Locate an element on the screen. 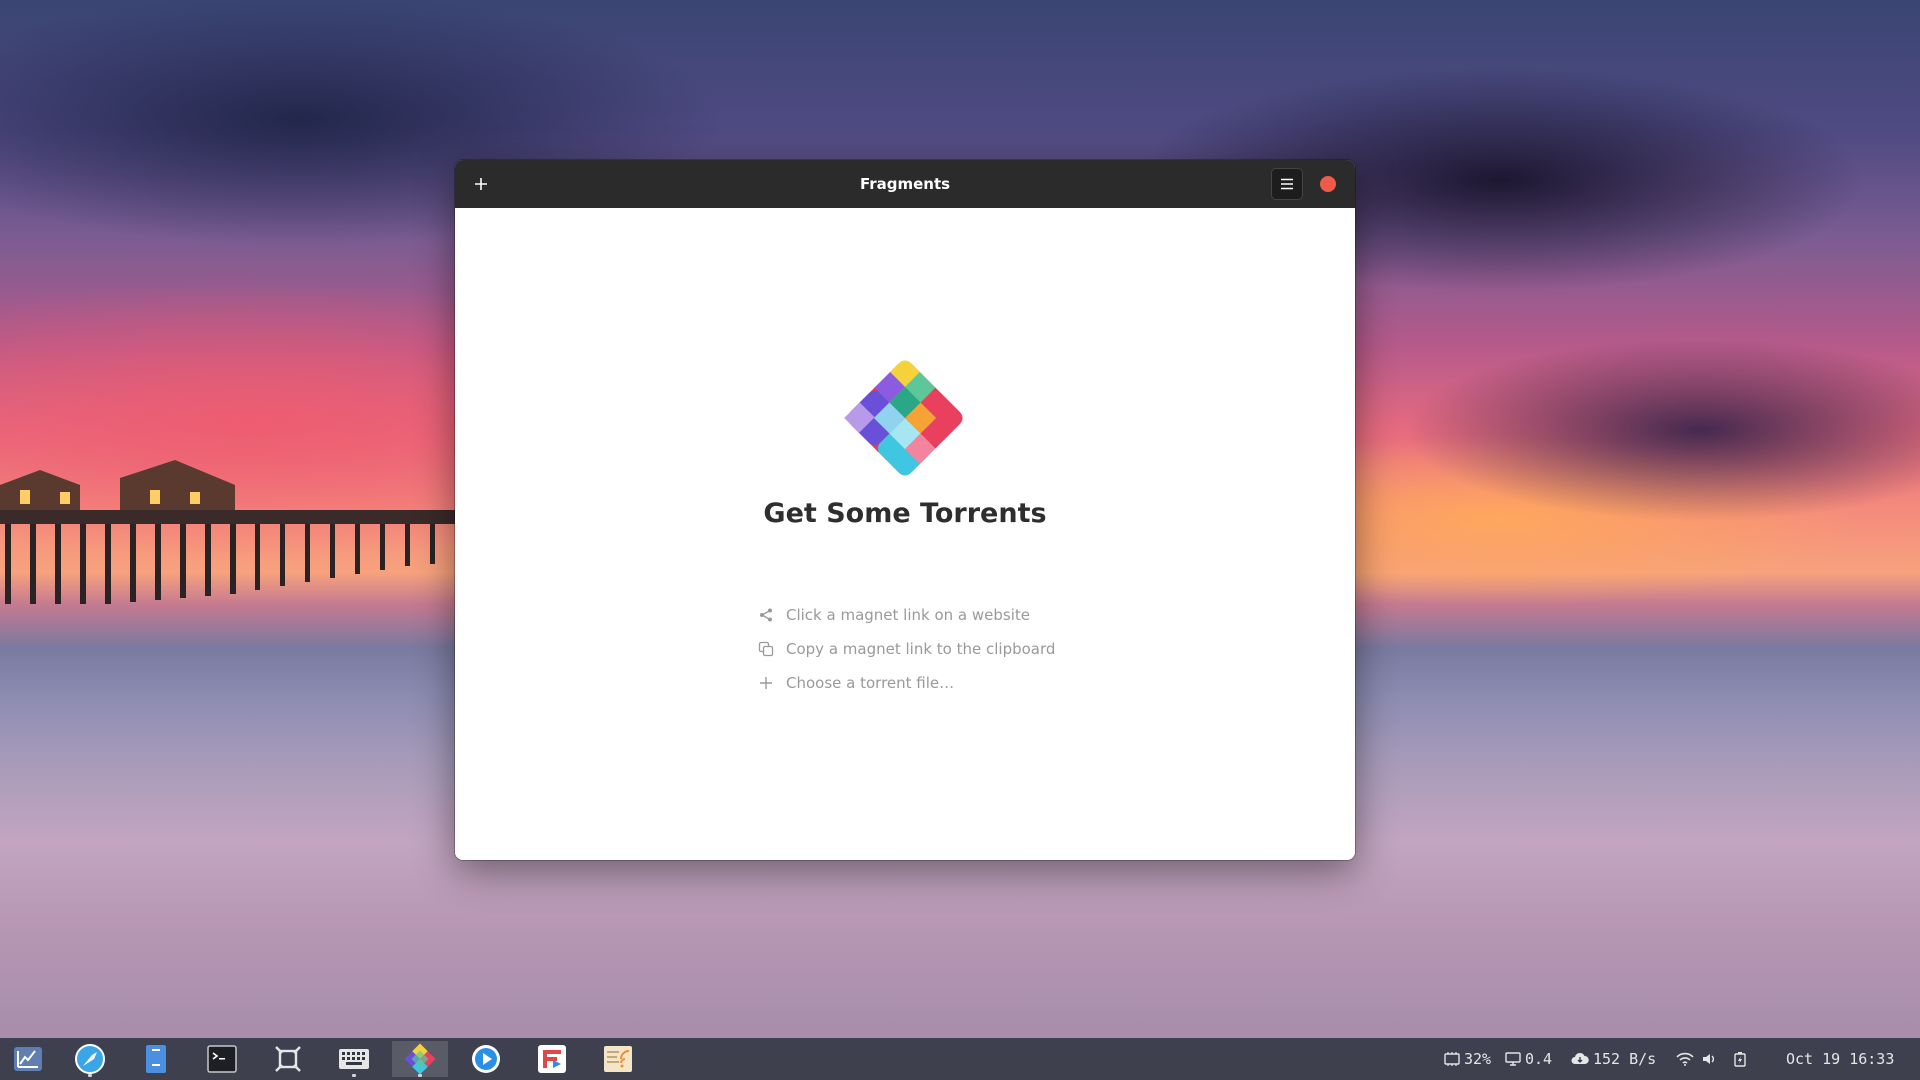 The width and height of the screenshot is (1920, 1080). taskbar-browser is located at coordinates (90, 1059).